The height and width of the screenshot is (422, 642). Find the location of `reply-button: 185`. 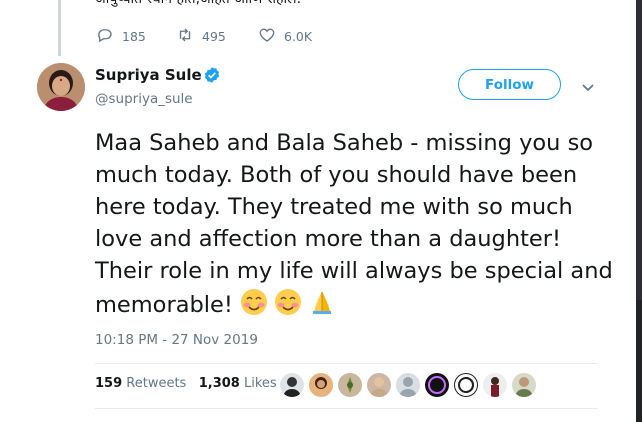

reply-button: 185 is located at coordinates (121, 36).